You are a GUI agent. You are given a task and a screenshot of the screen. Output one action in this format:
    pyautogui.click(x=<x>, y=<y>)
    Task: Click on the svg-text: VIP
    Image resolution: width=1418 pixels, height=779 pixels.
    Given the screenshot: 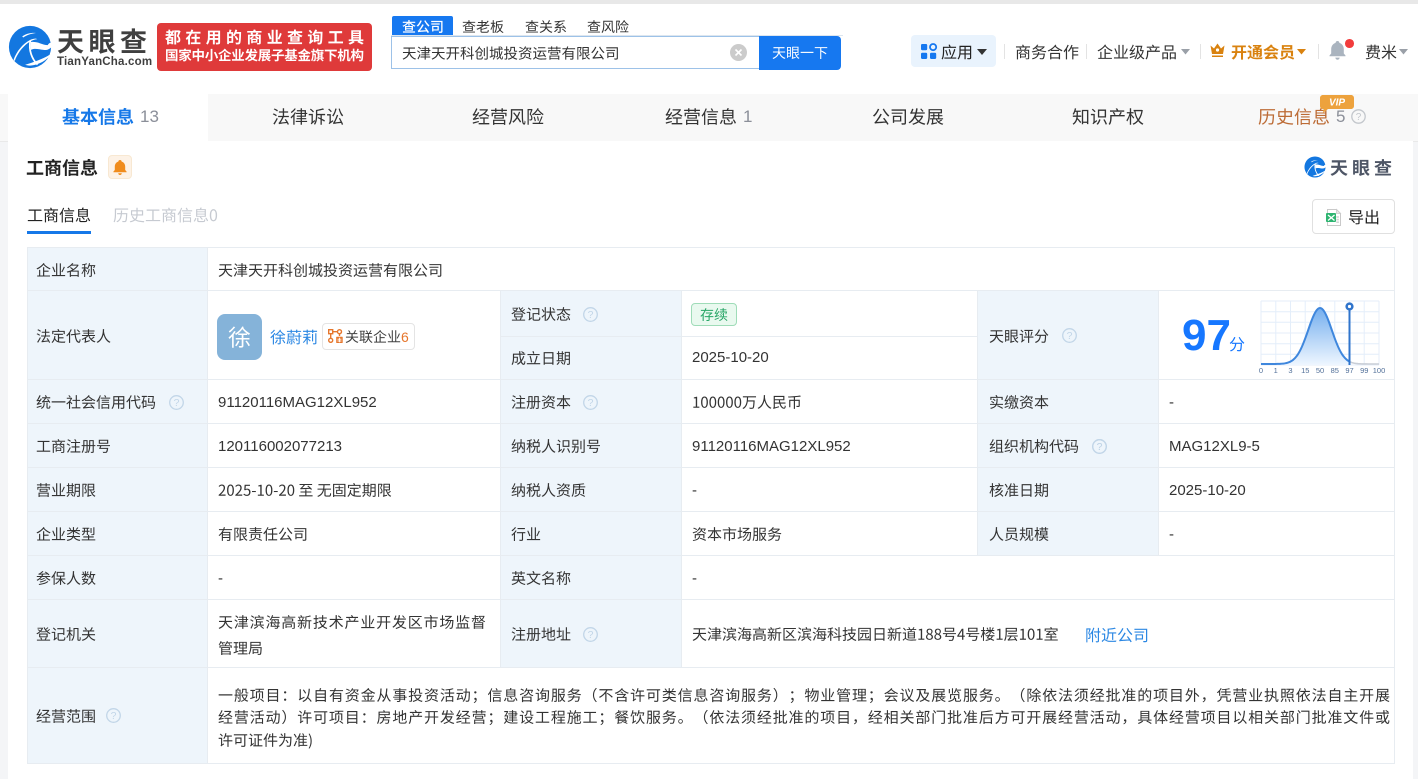 What is the action you would take?
    pyautogui.click(x=1337, y=103)
    